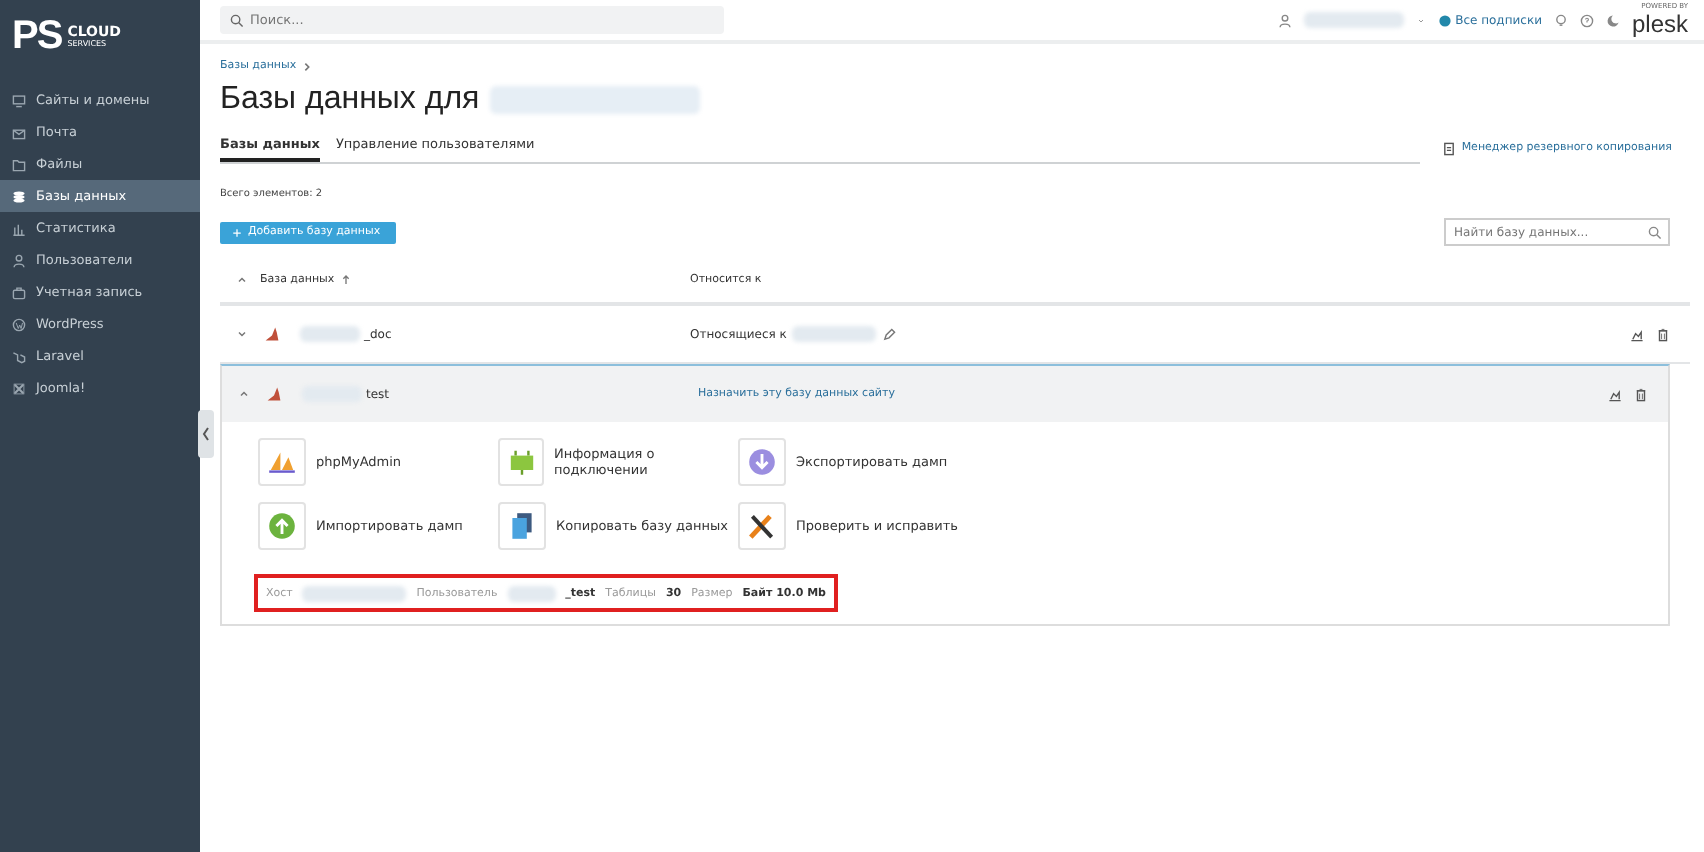 This screenshot has height=852, width=1704. I want to click on mail-icon, so click(19, 132).